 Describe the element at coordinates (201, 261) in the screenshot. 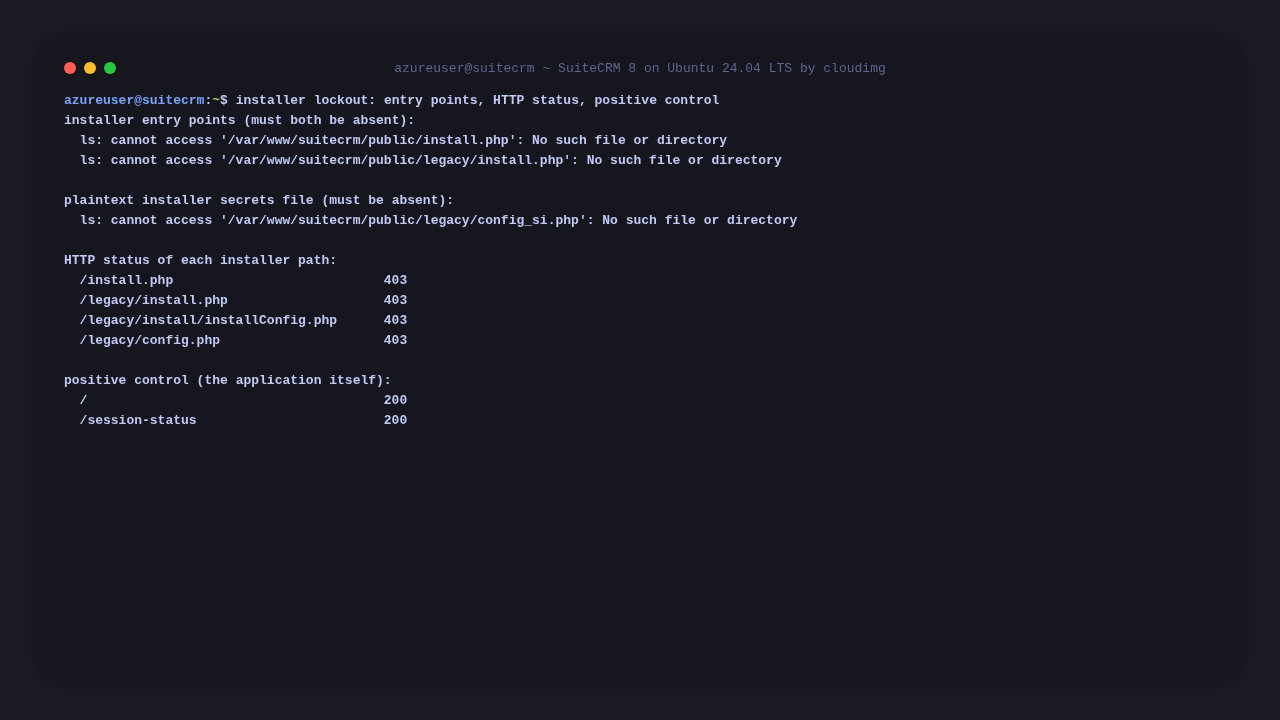

I see `output-heading: HTTP status of each installer path:` at that location.